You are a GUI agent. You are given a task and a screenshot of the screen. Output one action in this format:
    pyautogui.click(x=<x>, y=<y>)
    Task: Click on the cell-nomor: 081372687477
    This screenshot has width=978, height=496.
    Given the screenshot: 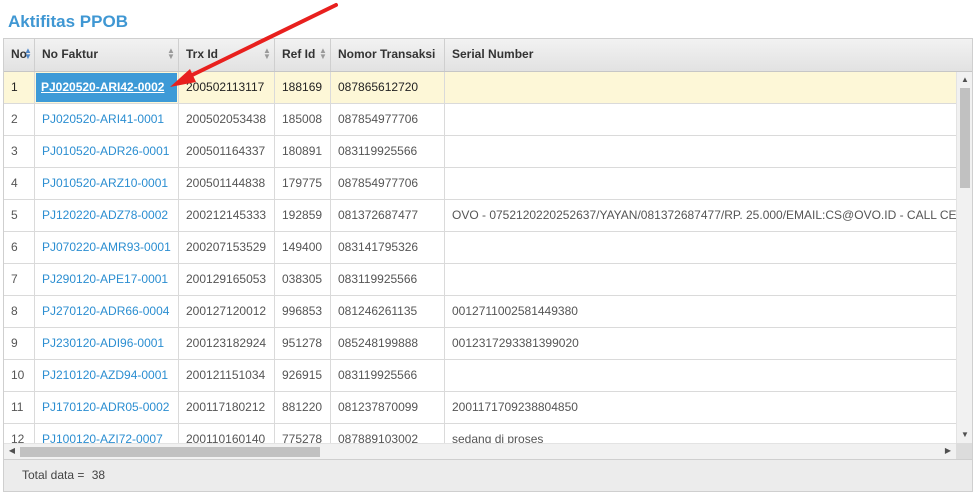 What is the action you would take?
    pyautogui.click(x=388, y=215)
    